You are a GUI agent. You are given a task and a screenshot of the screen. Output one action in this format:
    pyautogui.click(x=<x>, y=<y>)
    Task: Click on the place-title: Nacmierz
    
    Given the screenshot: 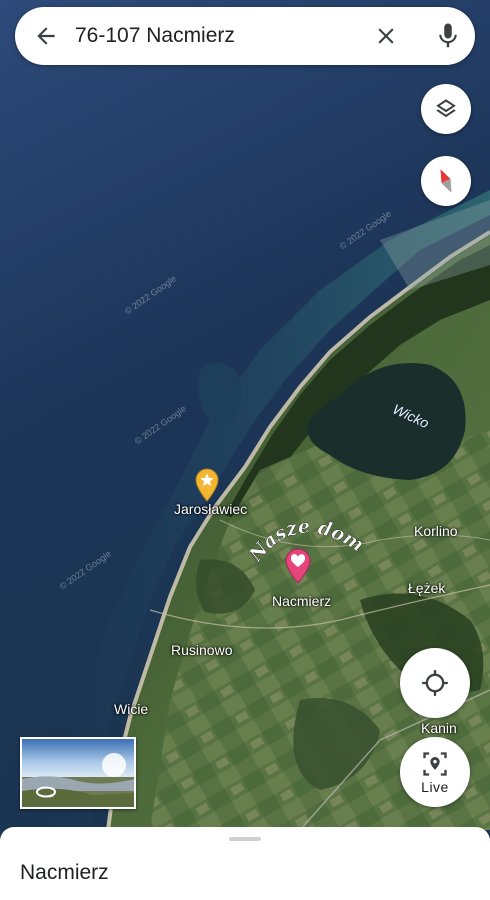 What is the action you would take?
    pyautogui.click(x=64, y=872)
    